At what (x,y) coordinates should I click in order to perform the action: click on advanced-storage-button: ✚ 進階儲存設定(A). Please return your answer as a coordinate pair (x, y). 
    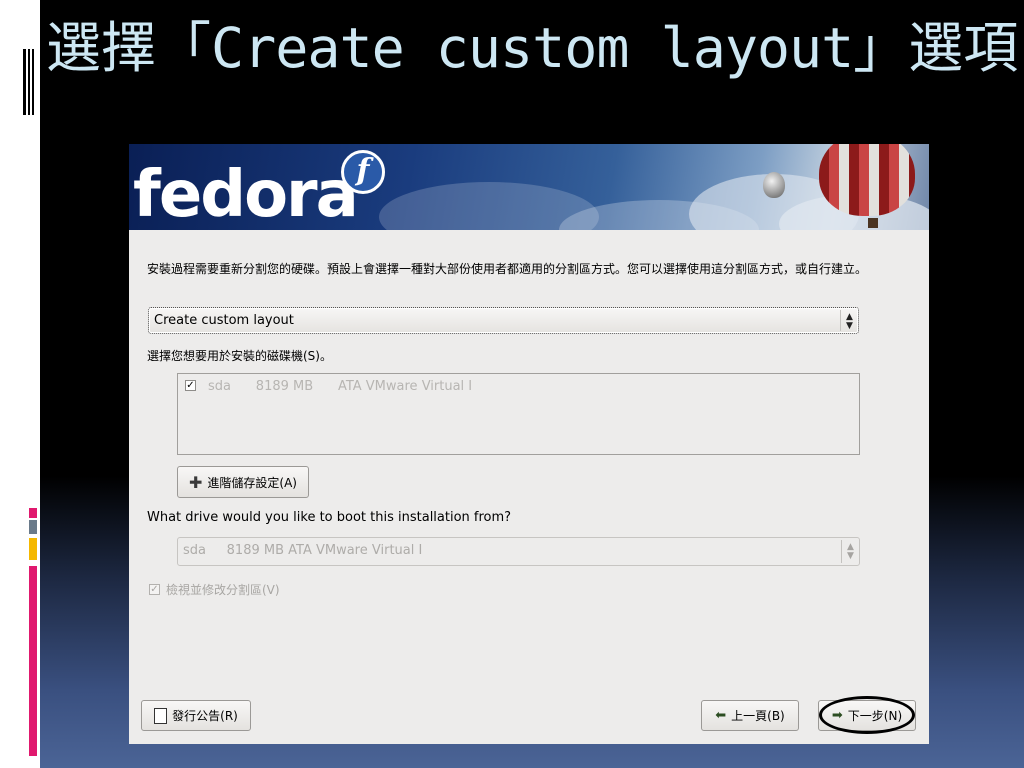
    Looking at the image, I should click on (243, 482).